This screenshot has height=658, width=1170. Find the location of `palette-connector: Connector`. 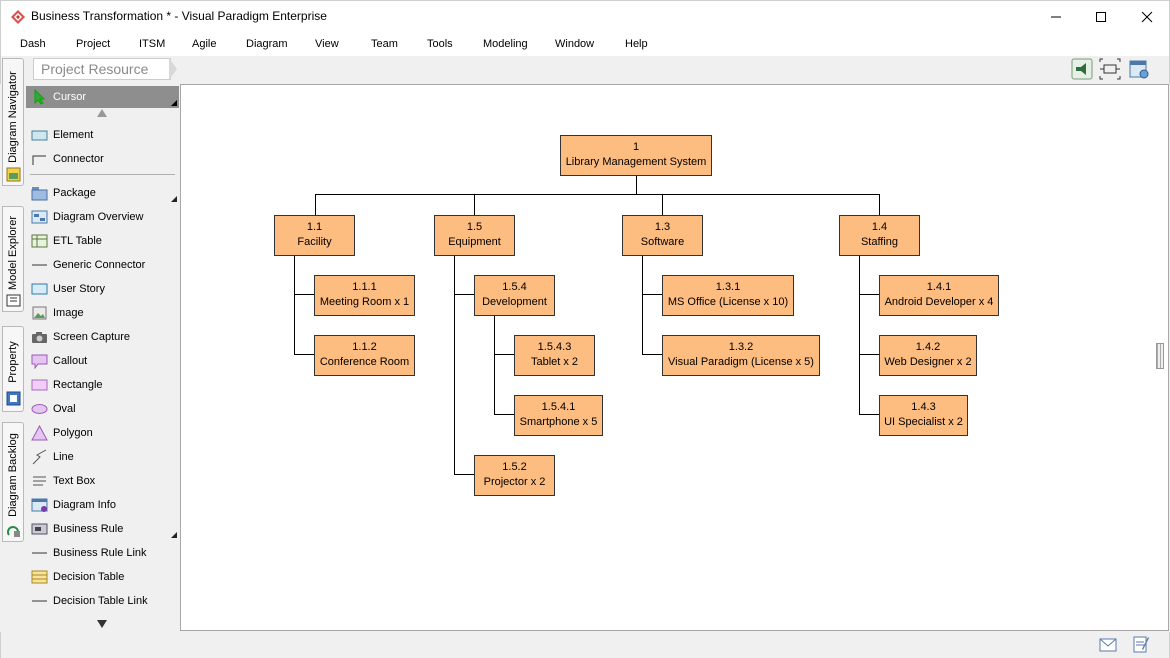

palette-connector: Connector is located at coordinates (102, 159).